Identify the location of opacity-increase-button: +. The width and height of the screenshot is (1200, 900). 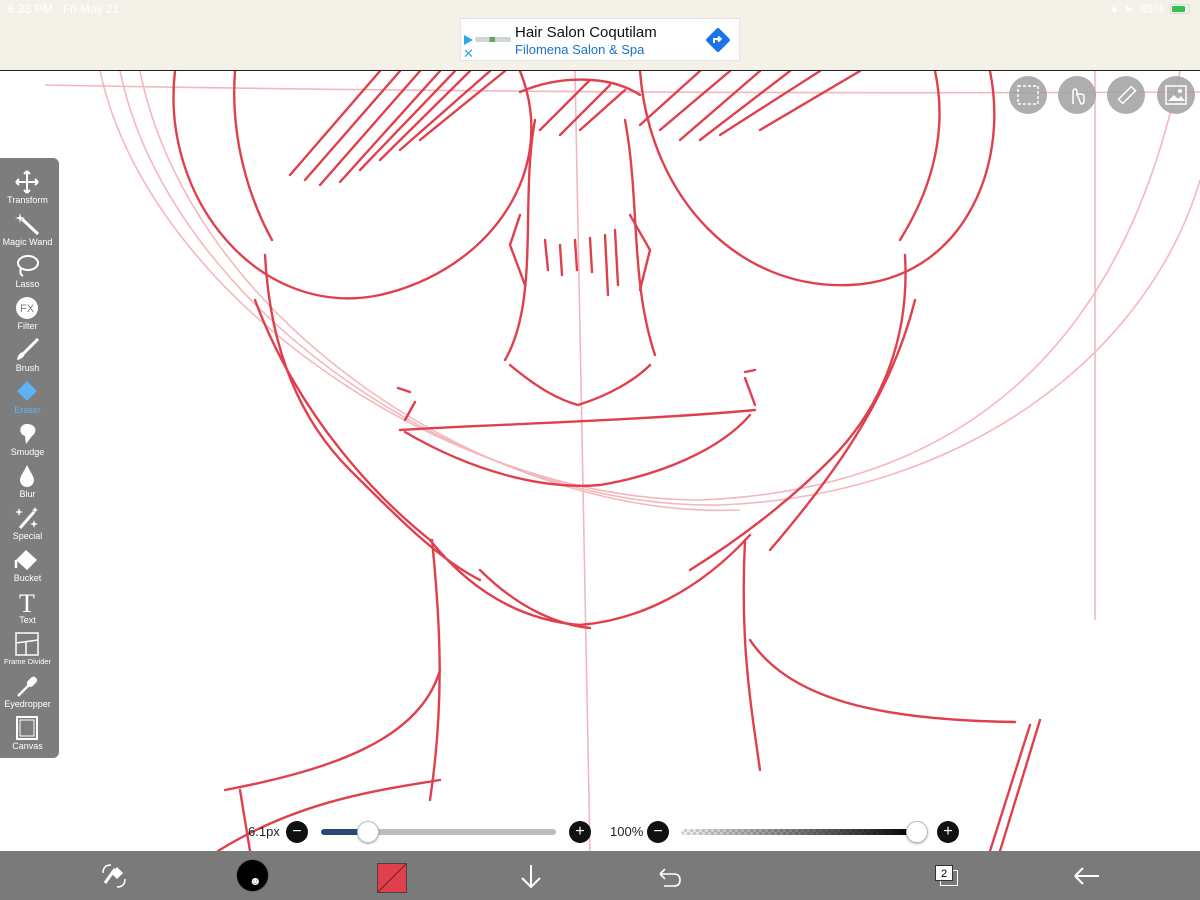
(948, 832).